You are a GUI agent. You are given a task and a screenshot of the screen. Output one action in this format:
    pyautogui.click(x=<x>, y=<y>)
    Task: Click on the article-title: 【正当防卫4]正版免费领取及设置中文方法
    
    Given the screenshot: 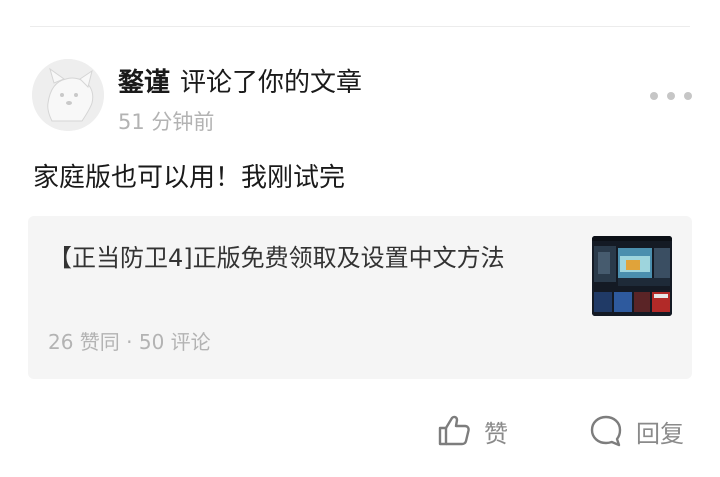 What is the action you would take?
    pyautogui.click(x=276, y=258)
    